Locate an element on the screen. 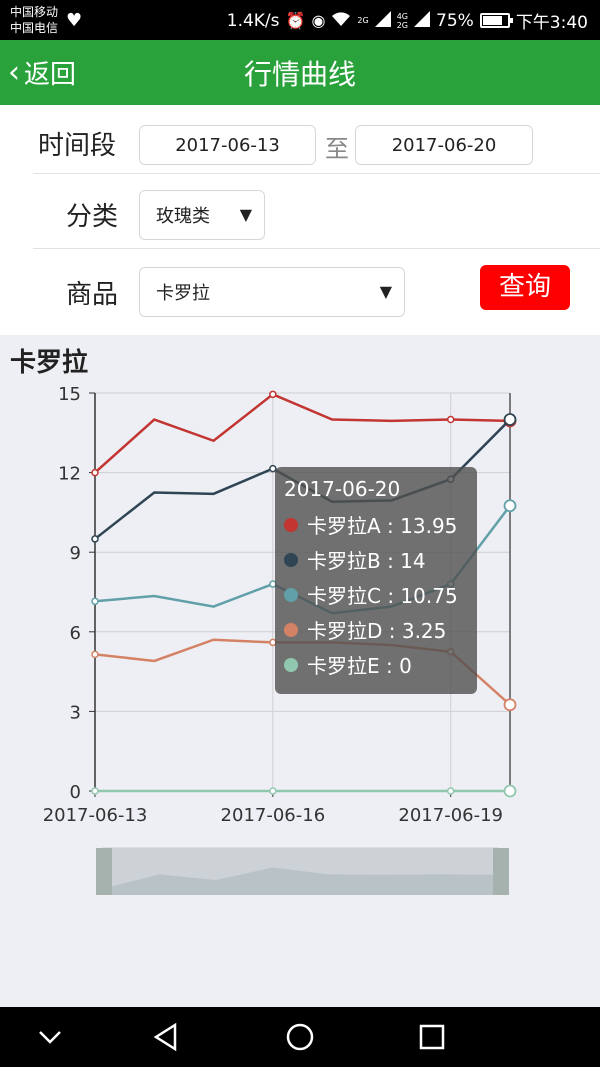 This screenshot has height=1067, width=600. nav-bar is located at coordinates (300, 1037).